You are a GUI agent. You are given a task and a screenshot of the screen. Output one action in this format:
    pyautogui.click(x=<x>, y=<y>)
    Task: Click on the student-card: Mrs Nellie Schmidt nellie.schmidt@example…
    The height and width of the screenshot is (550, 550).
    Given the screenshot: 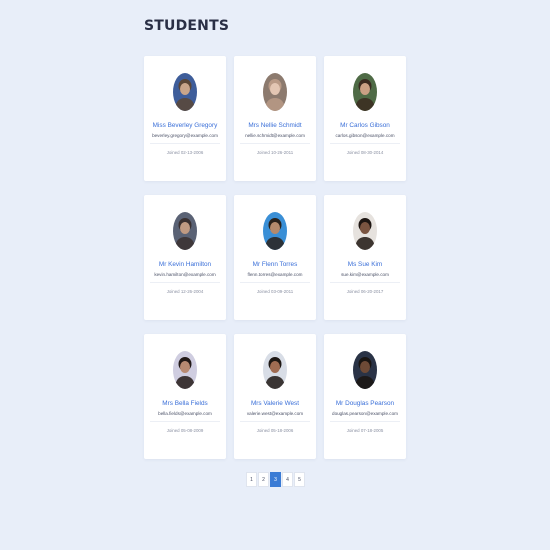 What is the action you would take?
    pyautogui.click(x=275, y=118)
    